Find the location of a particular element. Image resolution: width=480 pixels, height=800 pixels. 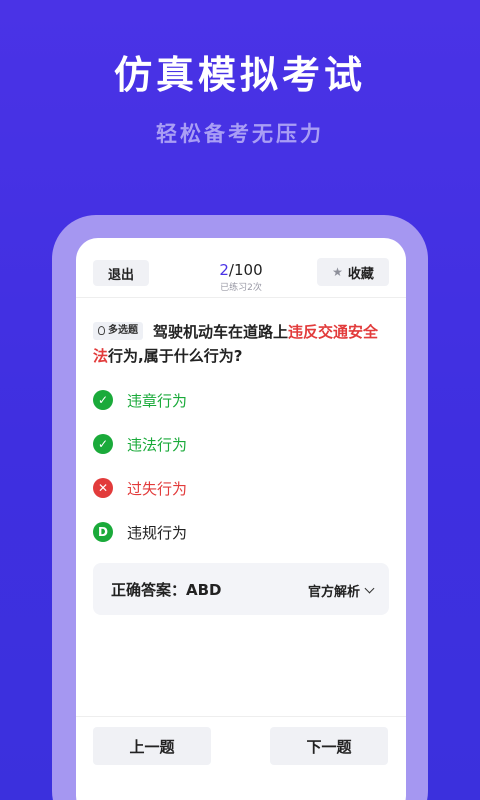

top-bar: 退出 2/100 已练习2次 ★ 收藏 is located at coordinates (241, 268).